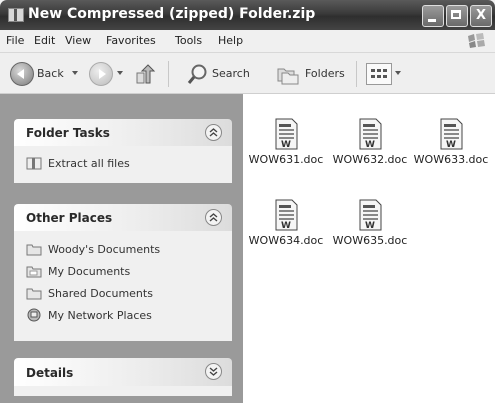  Describe the element at coordinates (100, 315) in the screenshot. I see `place-label: My Network Places` at that location.